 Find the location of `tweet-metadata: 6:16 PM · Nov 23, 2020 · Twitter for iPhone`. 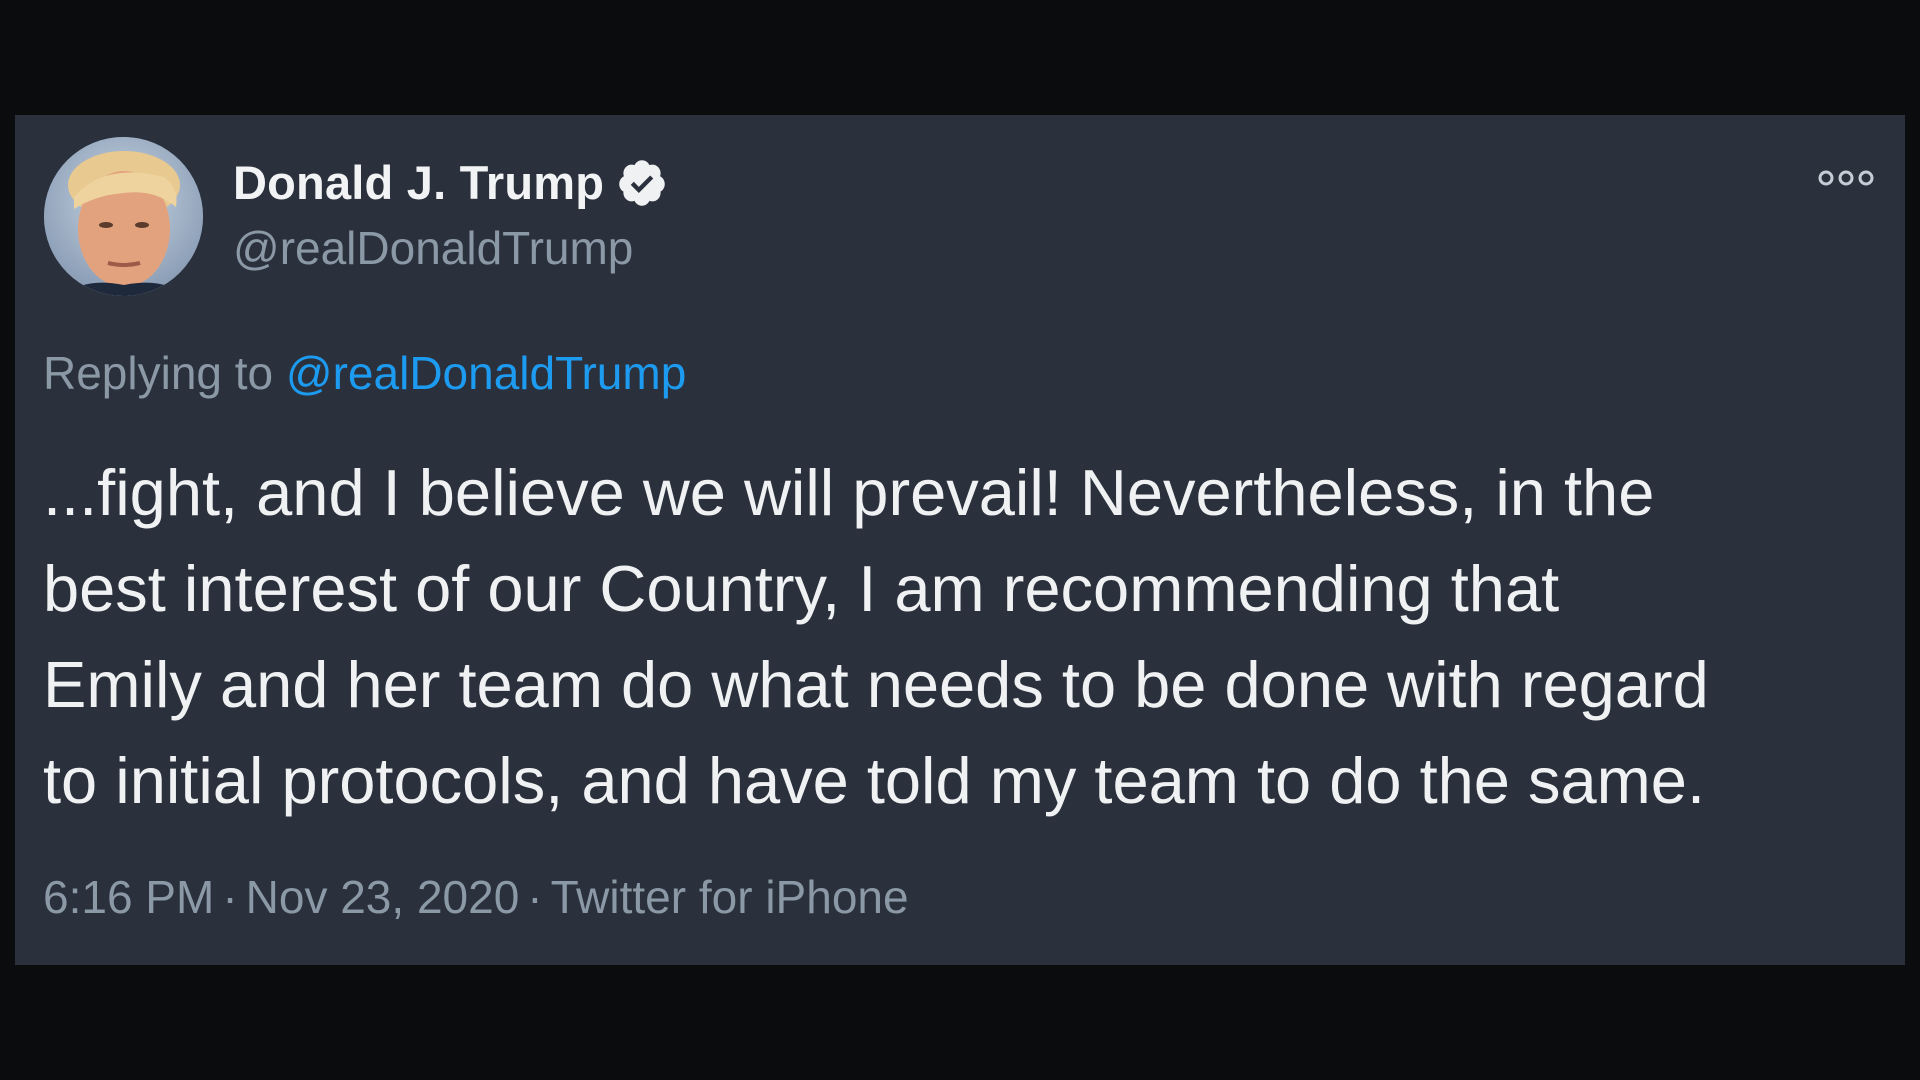

tweet-metadata: 6:16 PM · Nov 23, 2020 · Twitter for iPhone is located at coordinates (476, 897).